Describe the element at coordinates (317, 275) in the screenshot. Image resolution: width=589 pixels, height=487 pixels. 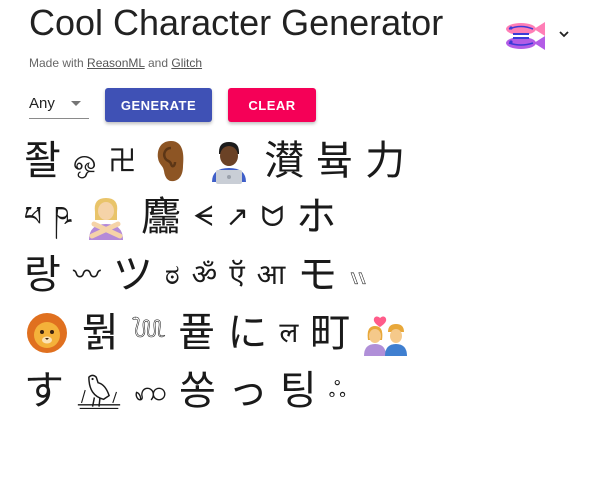
I see `character: モ` at that location.